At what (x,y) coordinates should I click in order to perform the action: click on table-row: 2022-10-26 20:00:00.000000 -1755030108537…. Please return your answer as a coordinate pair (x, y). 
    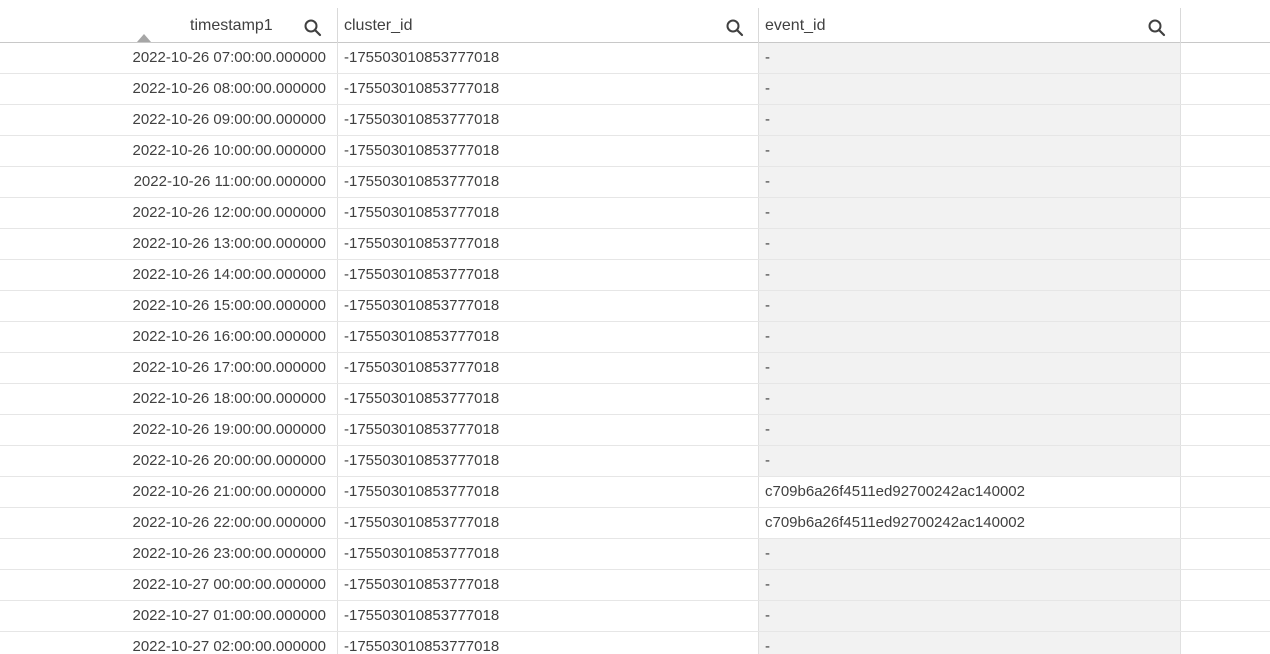
    Looking at the image, I should click on (635, 461).